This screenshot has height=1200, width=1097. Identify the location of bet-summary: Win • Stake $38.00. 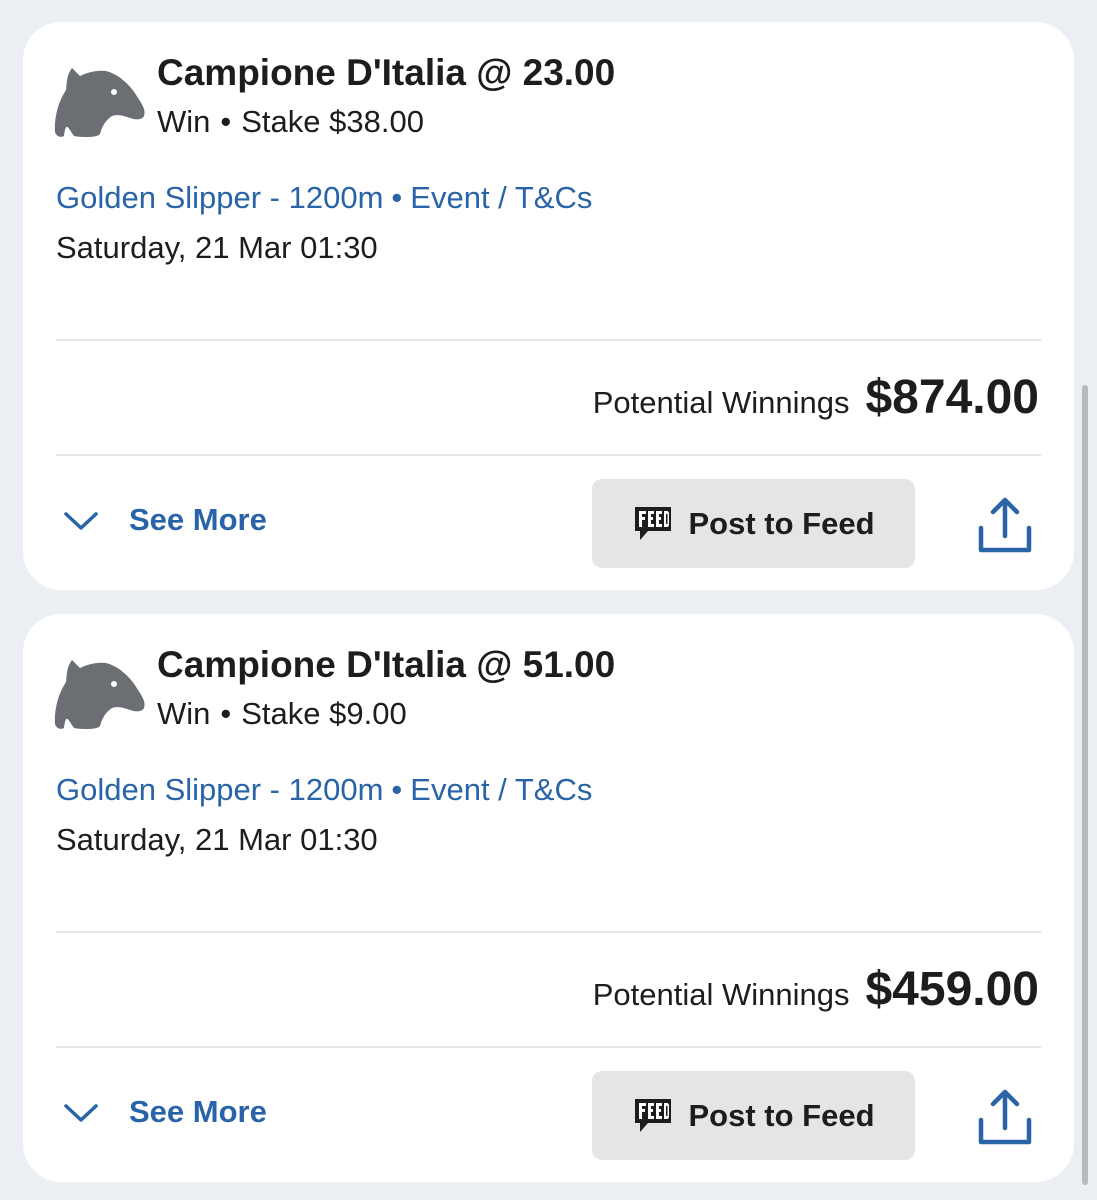
(290, 121).